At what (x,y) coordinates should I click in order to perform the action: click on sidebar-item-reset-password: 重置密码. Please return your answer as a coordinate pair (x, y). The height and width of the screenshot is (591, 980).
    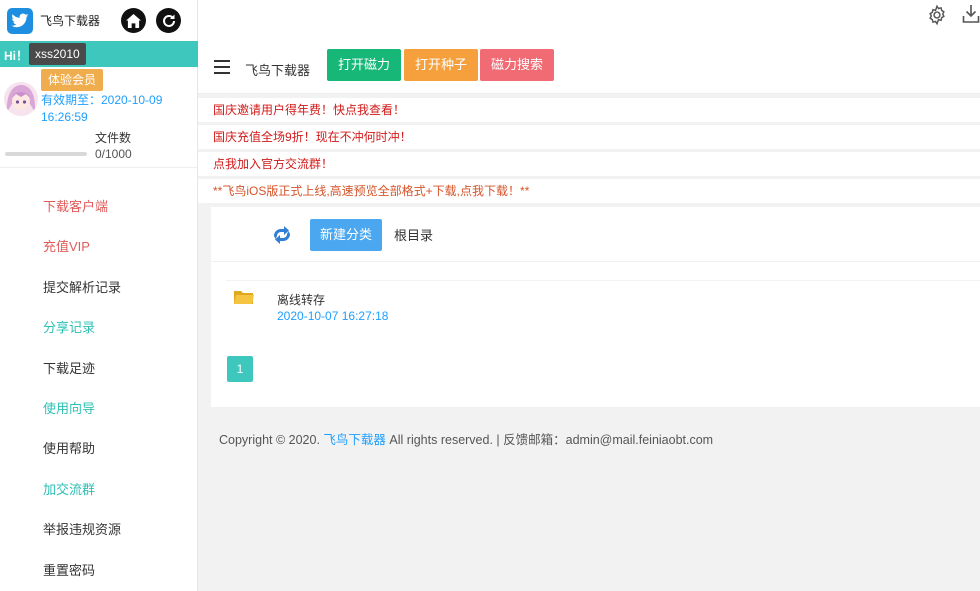
    Looking at the image, I should click on (99, 571).